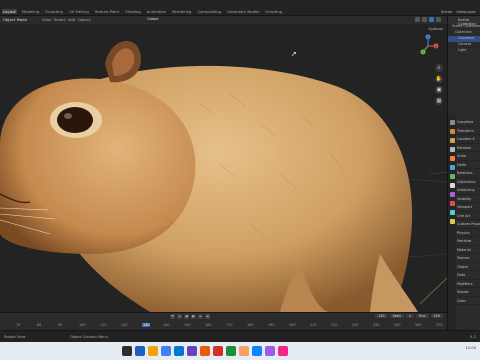  I want to click on property-row: Physics, so click(468, 233).